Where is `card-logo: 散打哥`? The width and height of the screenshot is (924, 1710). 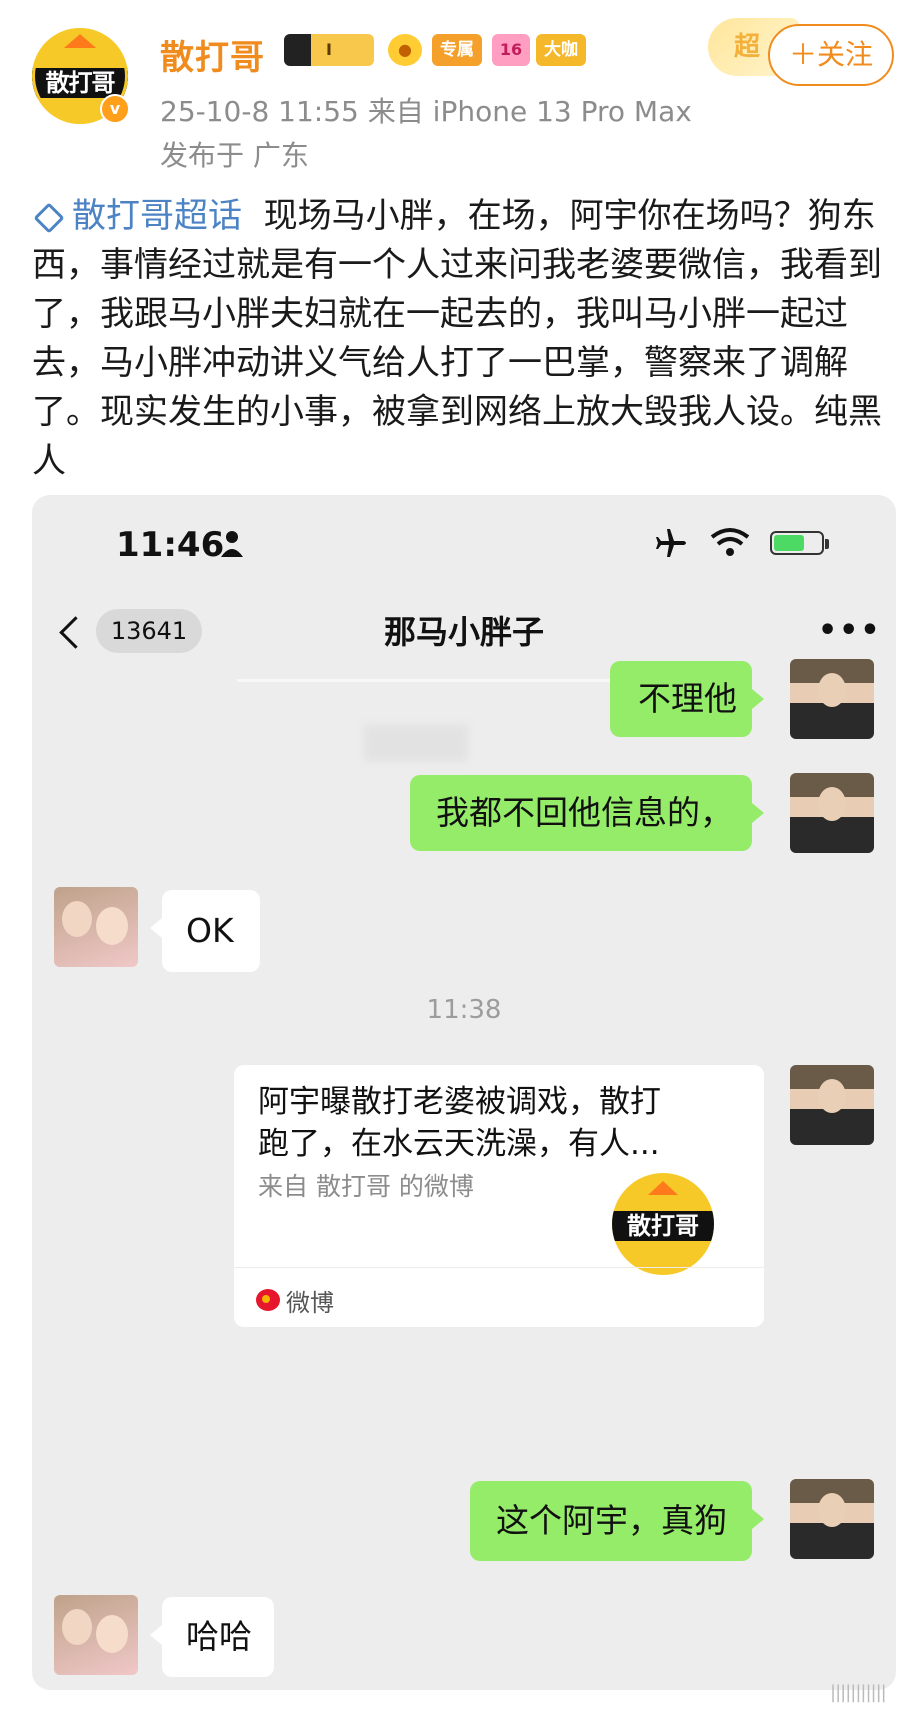
card-logo: 散打哥 is located at coordinates (663, 1224).